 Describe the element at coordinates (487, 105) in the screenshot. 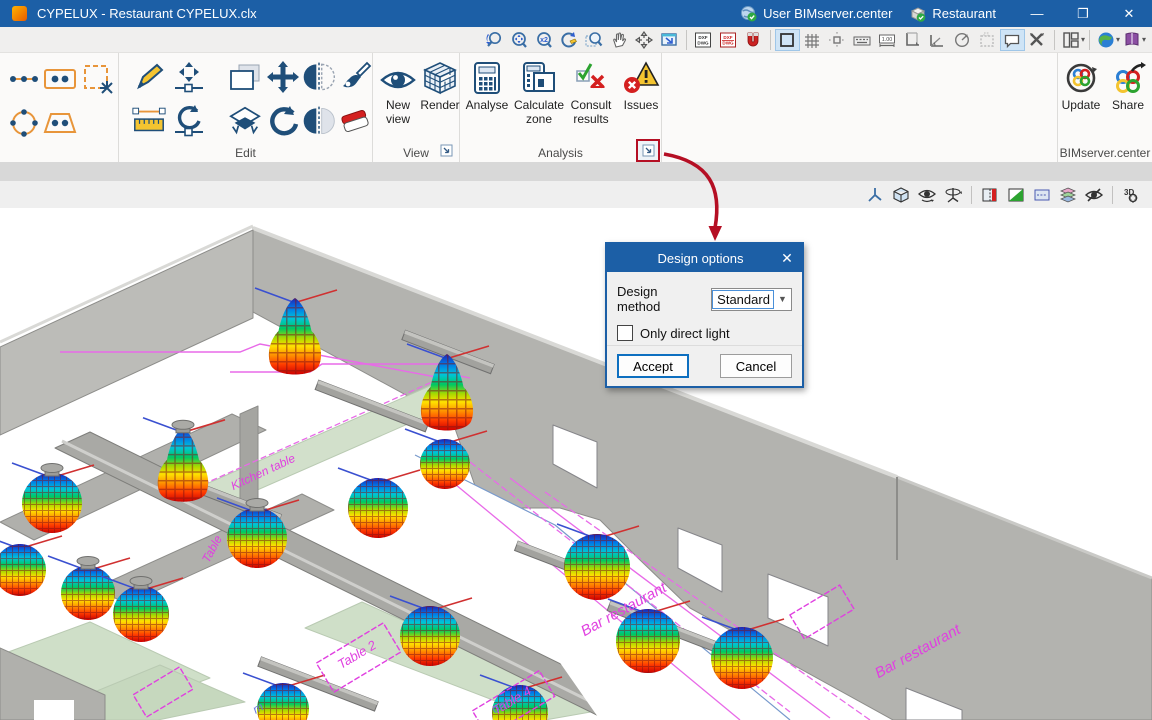

I see `analyse-label: Analyse` at that location.